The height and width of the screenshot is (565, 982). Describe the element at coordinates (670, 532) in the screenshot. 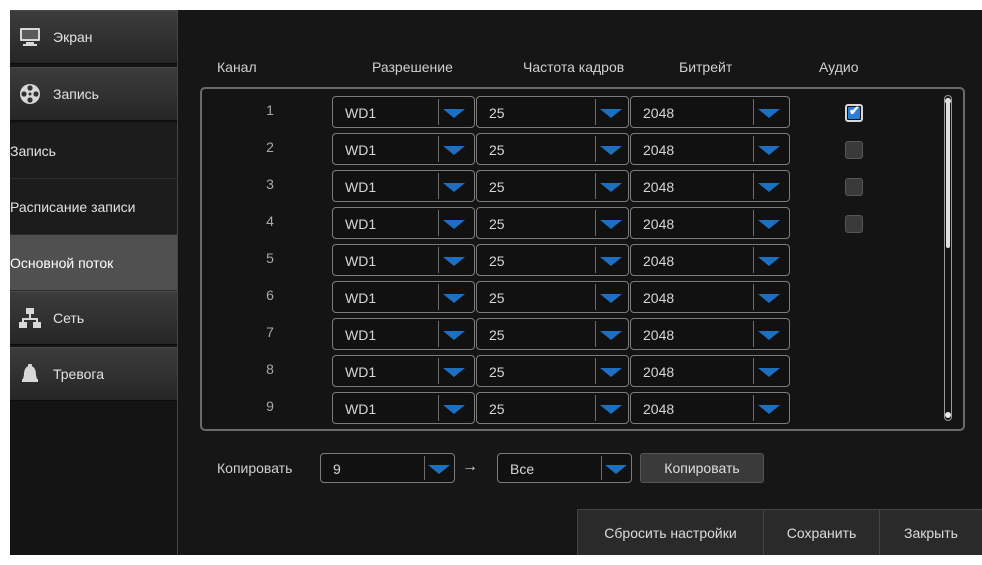

I see `reset-settings-button: Сбросить настройки` at that location.